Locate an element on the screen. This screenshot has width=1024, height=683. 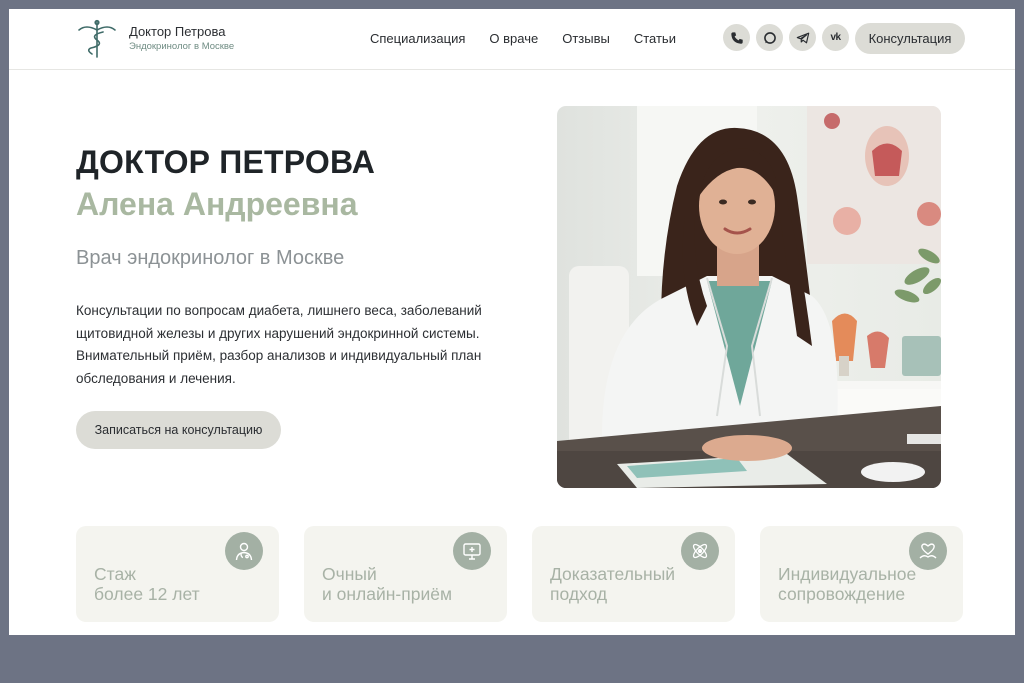
feature-card-online: Очный и онлайн-приём is located at coordinates (405, 574).